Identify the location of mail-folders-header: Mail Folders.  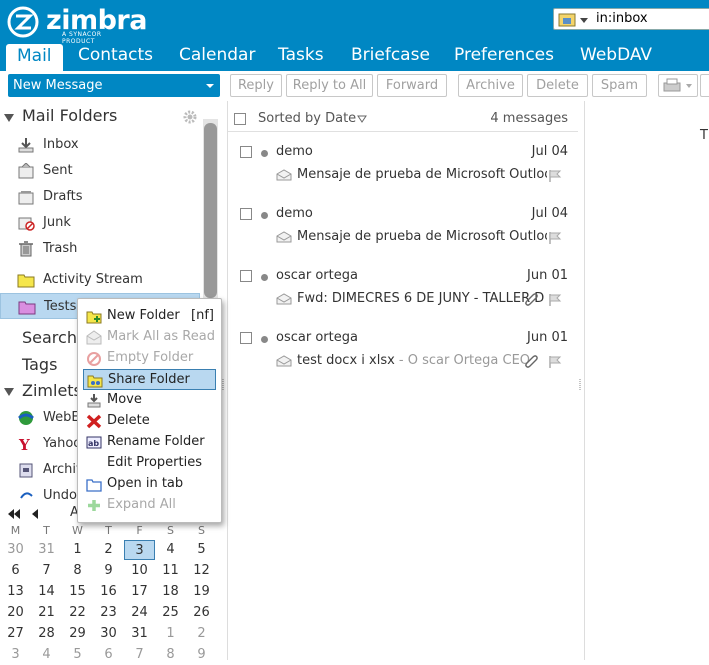
(100, 116).